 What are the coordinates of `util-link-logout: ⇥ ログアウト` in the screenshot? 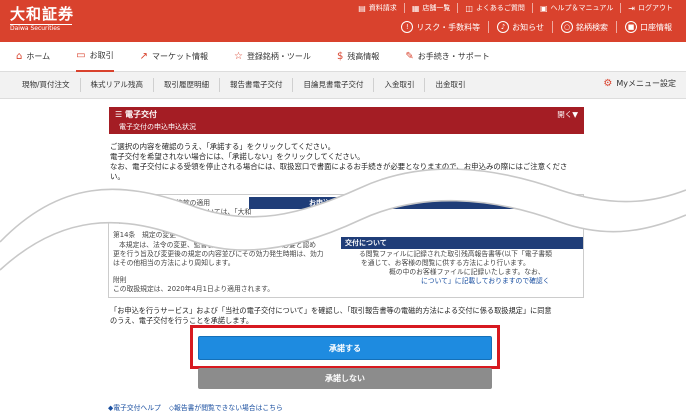 It's located at (650, 8).